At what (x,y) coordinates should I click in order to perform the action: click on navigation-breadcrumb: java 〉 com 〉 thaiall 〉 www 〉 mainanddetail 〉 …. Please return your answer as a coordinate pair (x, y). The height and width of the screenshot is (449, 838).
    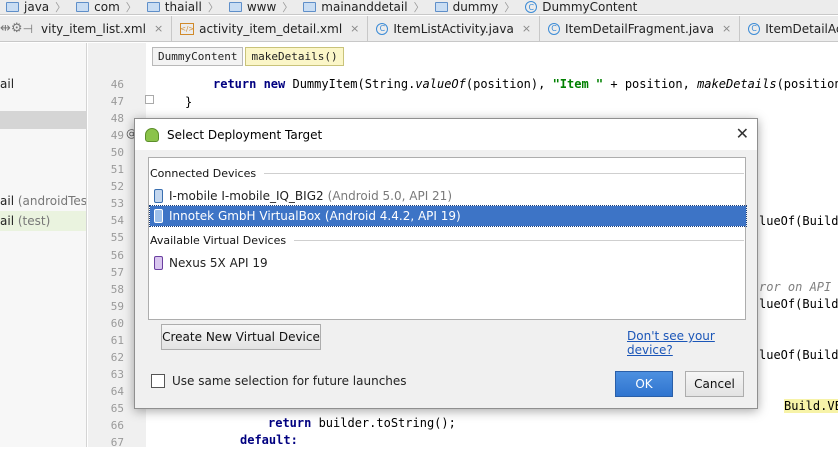
    Looking at the image, I should click on (419, 7).